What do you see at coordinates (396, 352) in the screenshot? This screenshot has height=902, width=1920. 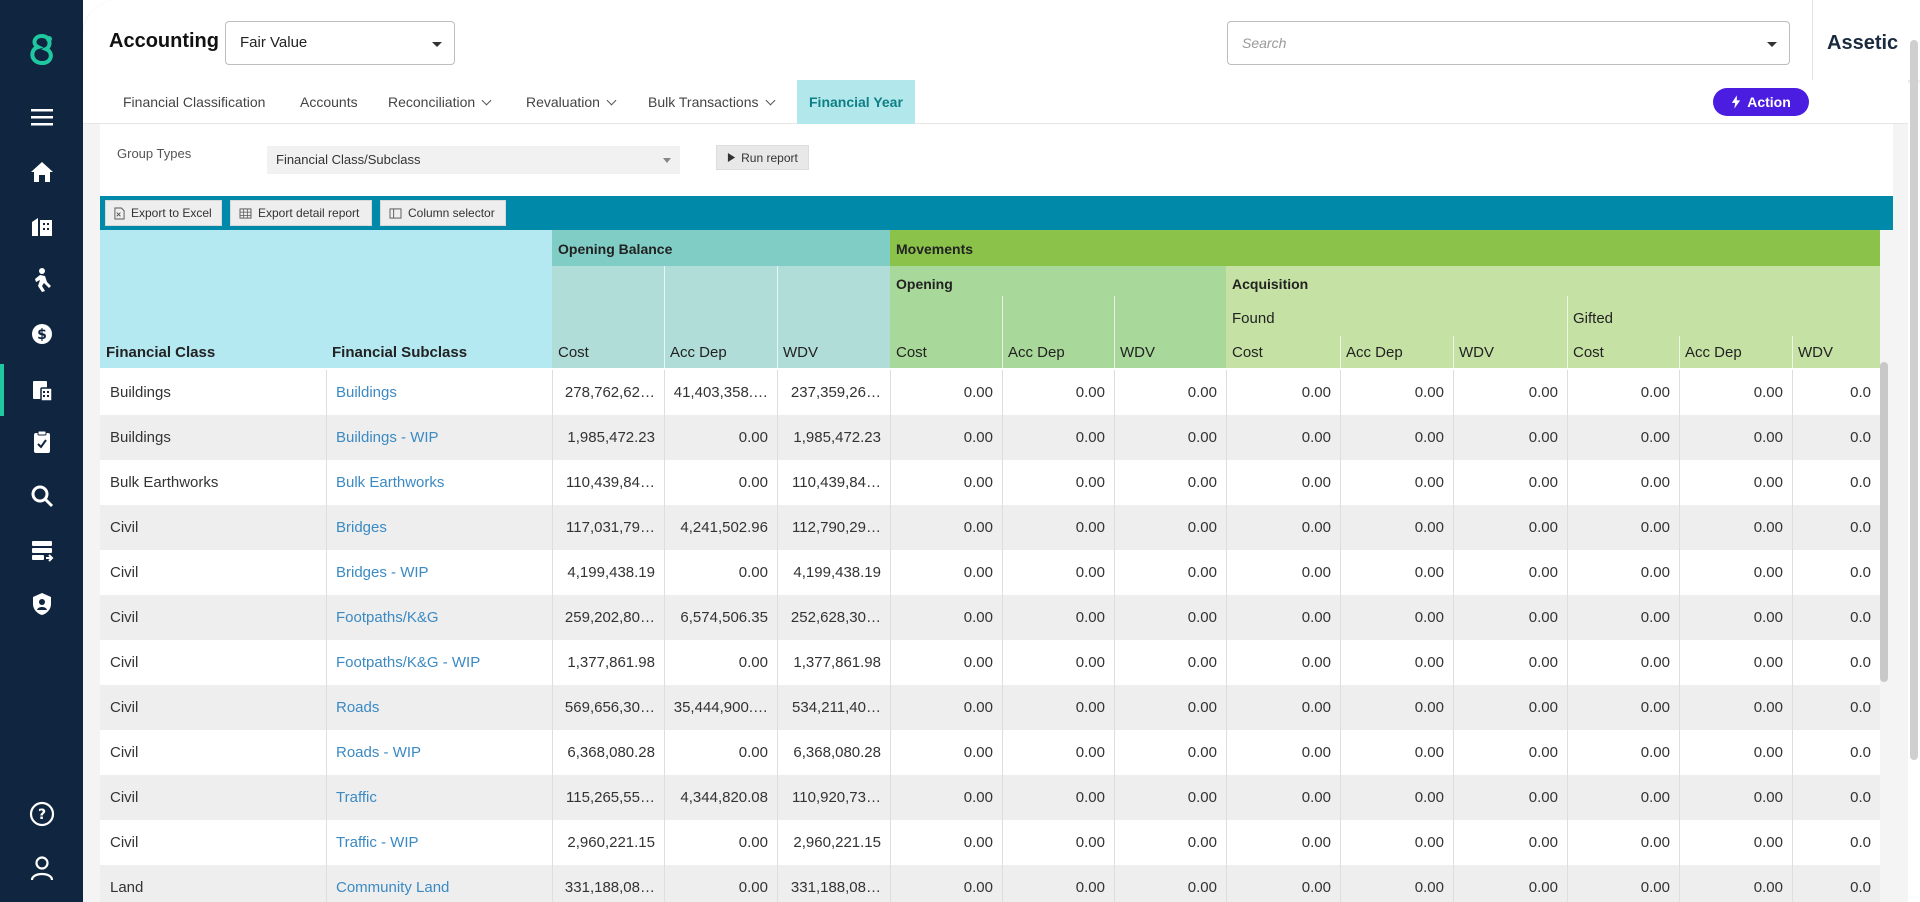 I see `header-financial-subclass: Financial Subclass` at bounding box center [396, 352].